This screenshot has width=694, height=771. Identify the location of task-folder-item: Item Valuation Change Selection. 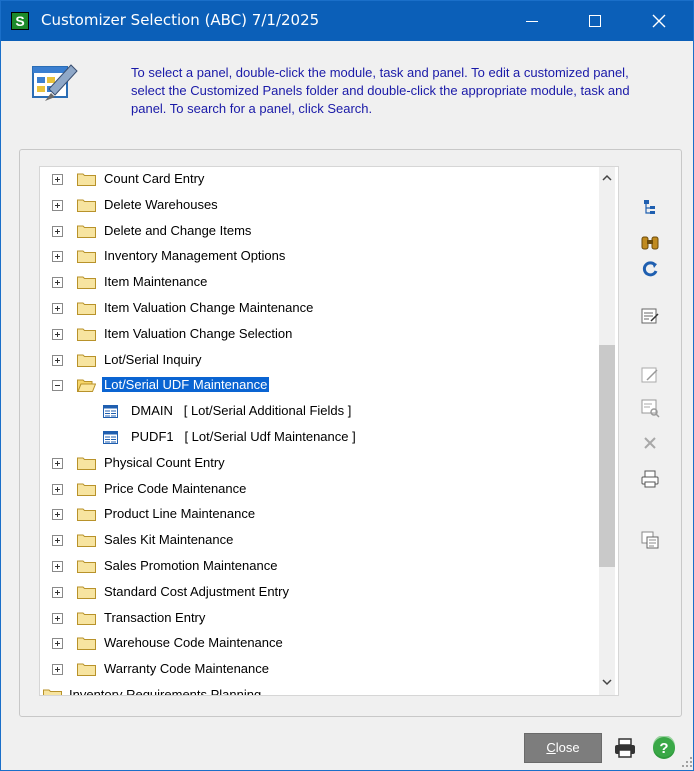
(320, 334).